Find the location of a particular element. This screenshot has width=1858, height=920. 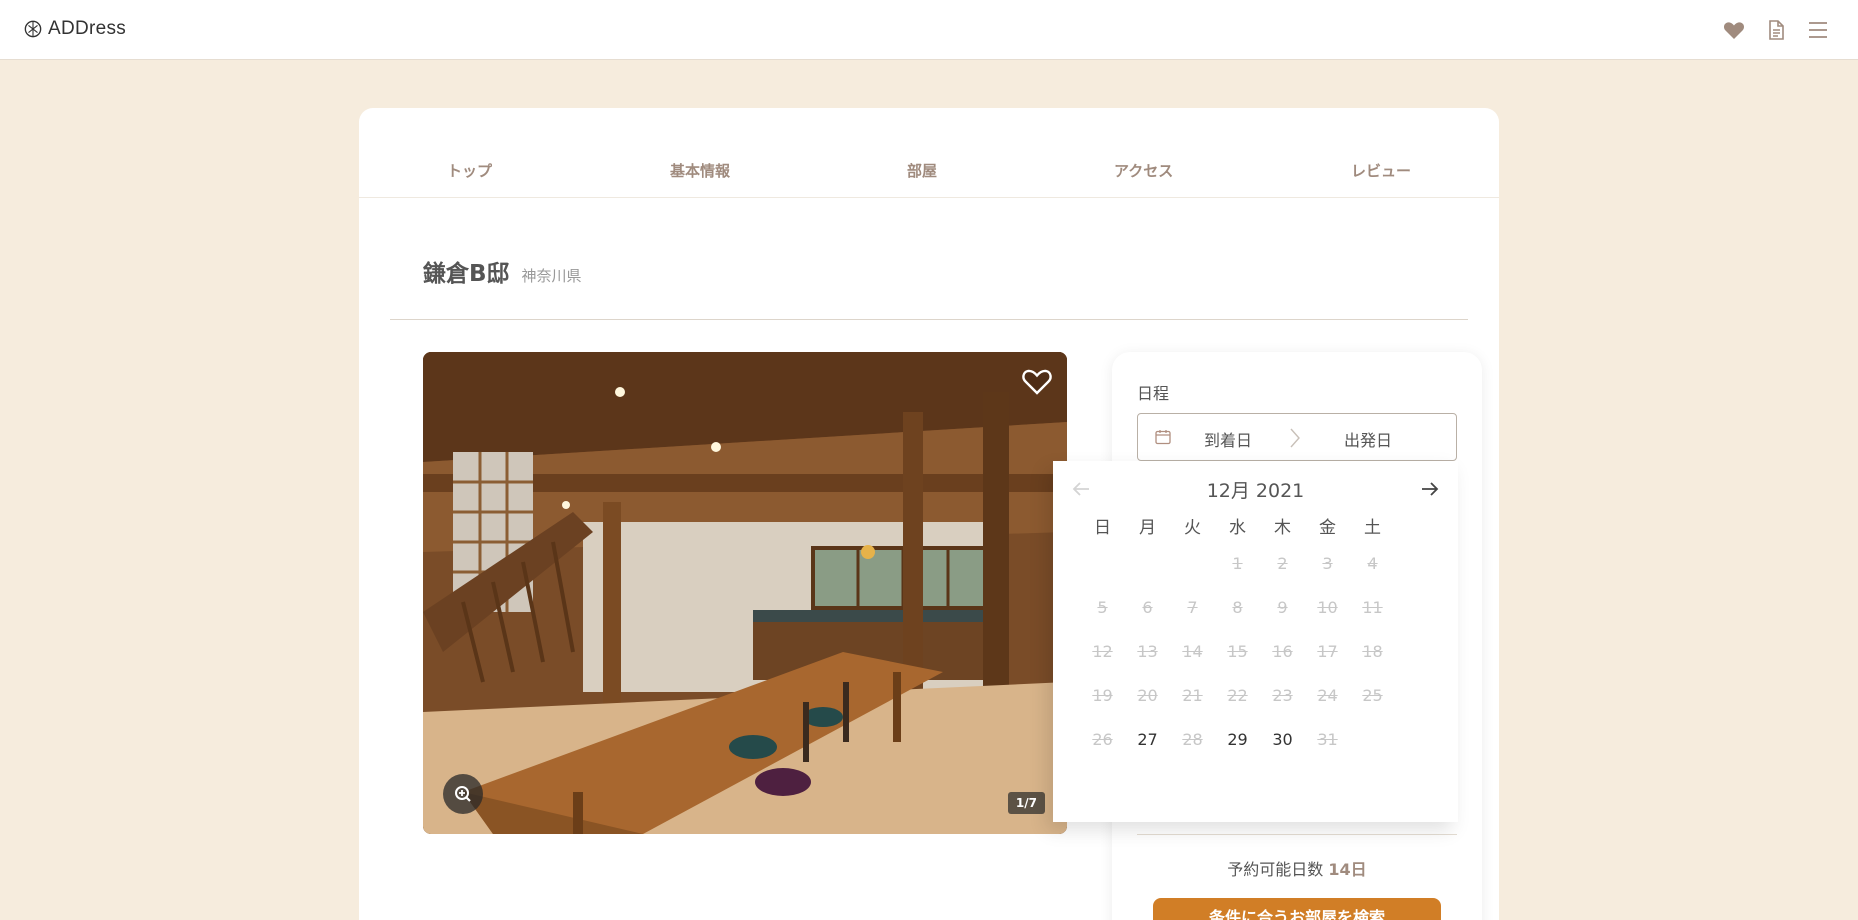

calendar-day: 5 is located at coordinates (1102, 607).